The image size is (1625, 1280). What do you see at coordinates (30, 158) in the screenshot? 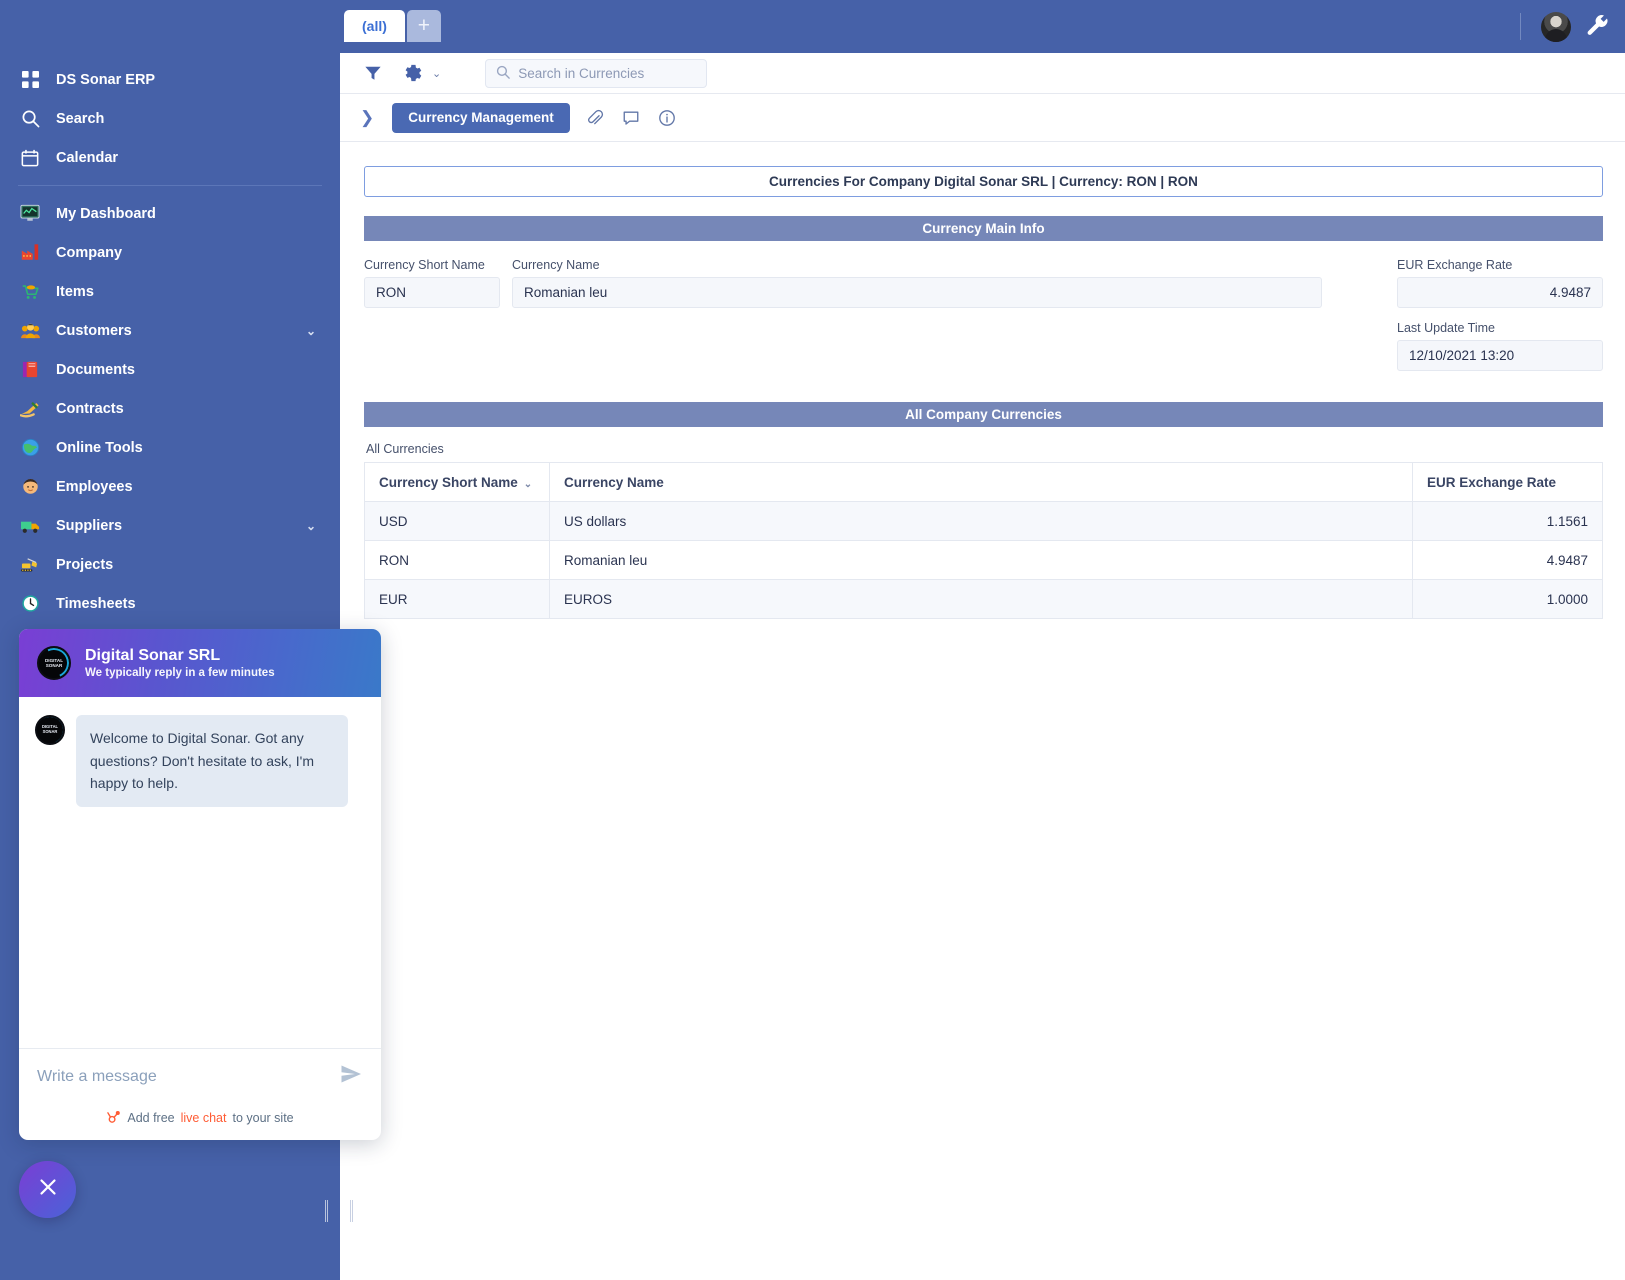
I see `calendar-icon` at bounding box center [30, 158].